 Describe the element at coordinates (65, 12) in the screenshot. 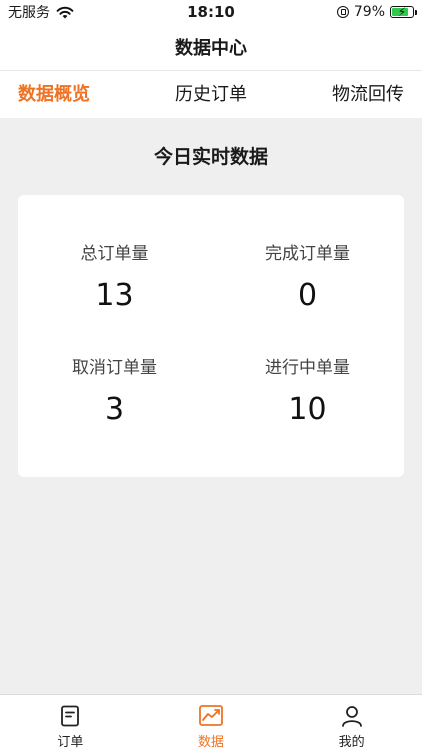

I see `wifi-icon` at that location.